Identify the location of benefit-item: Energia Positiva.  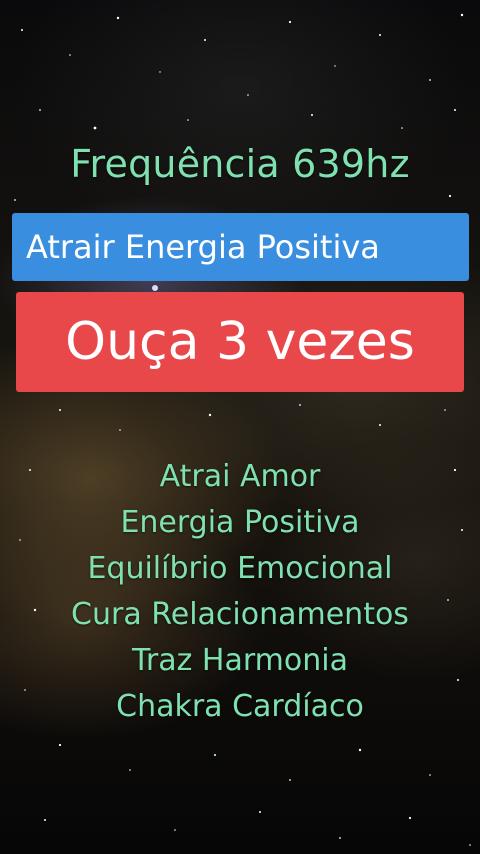
(240, 522).